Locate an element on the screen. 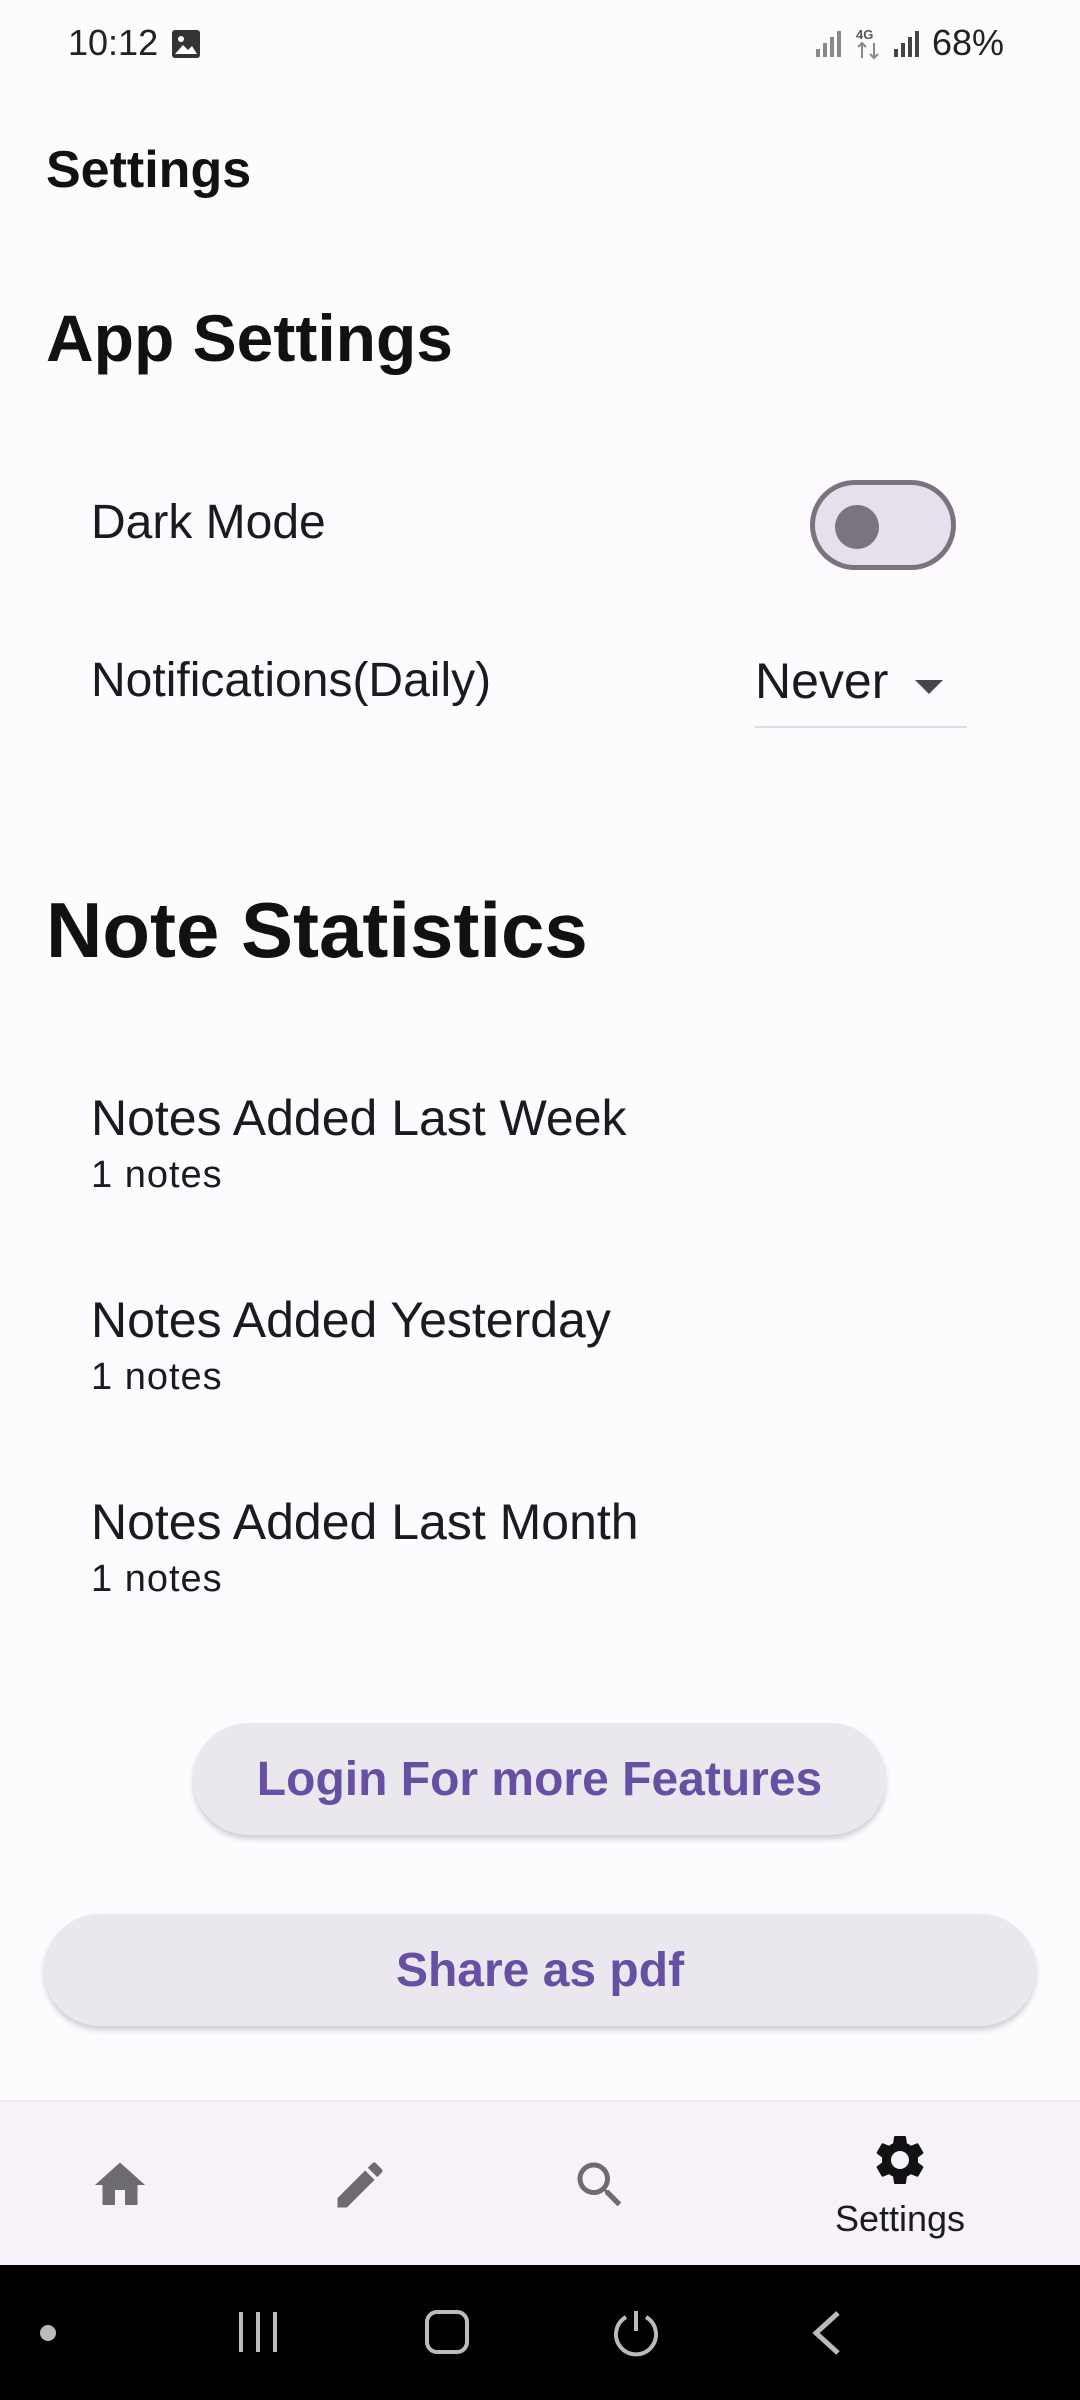 The image size is (1080, 2400). toggle-knob is located at coordinates (857, 527).